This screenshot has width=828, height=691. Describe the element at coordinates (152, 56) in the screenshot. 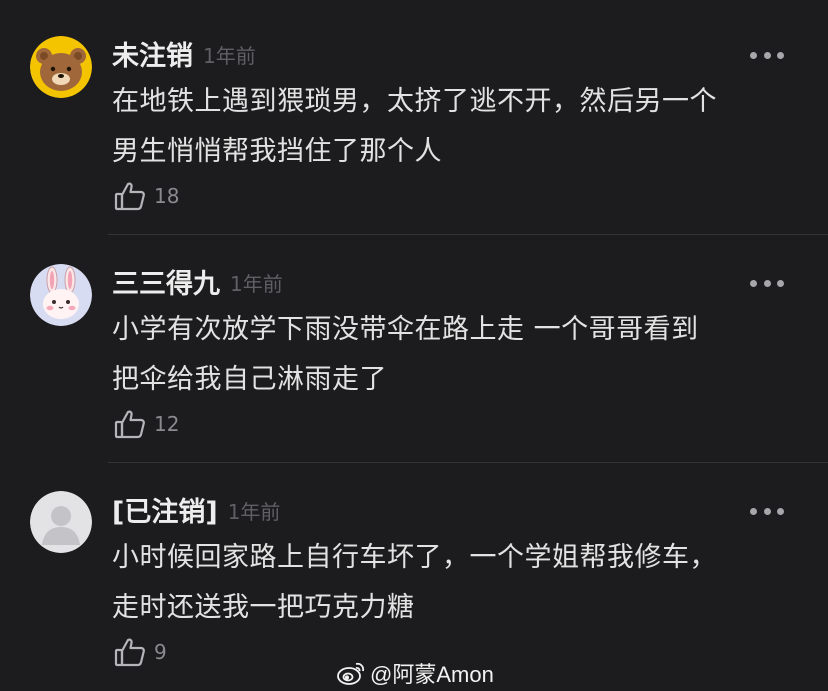

I see `username-text: 未注销` at that location.